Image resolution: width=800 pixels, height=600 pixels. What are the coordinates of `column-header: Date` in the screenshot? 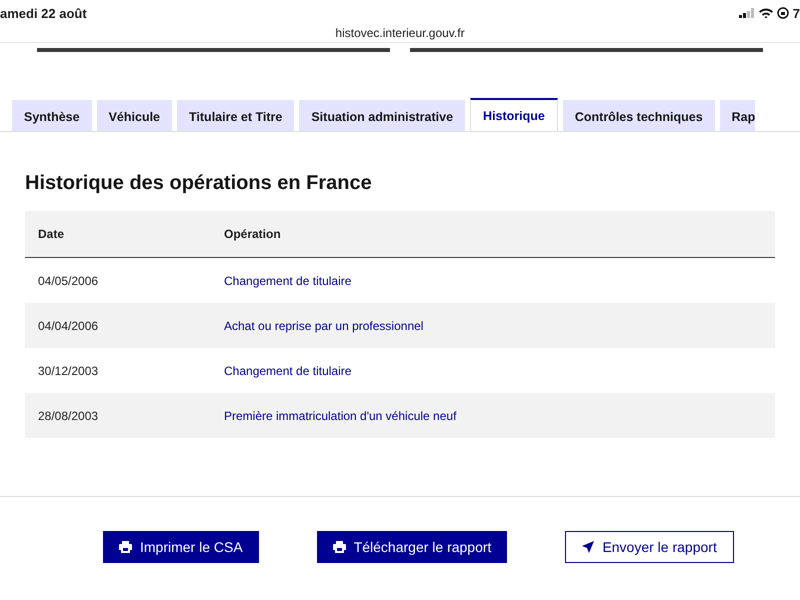 It's located at (118, 234).